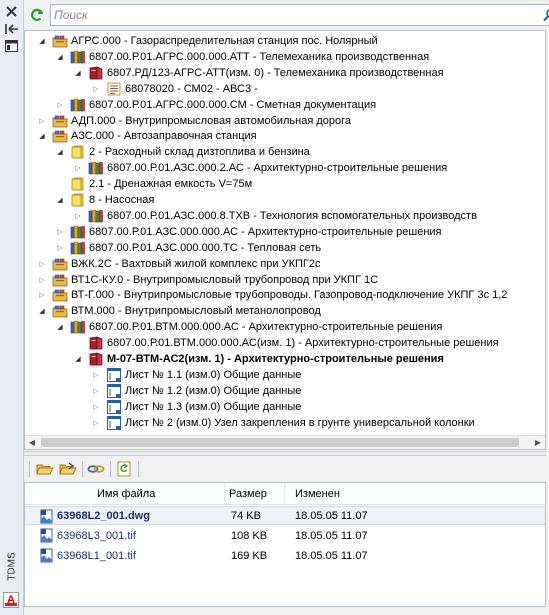 The image size is (549, 615). I want to click on link-icon, so click(96, 469).